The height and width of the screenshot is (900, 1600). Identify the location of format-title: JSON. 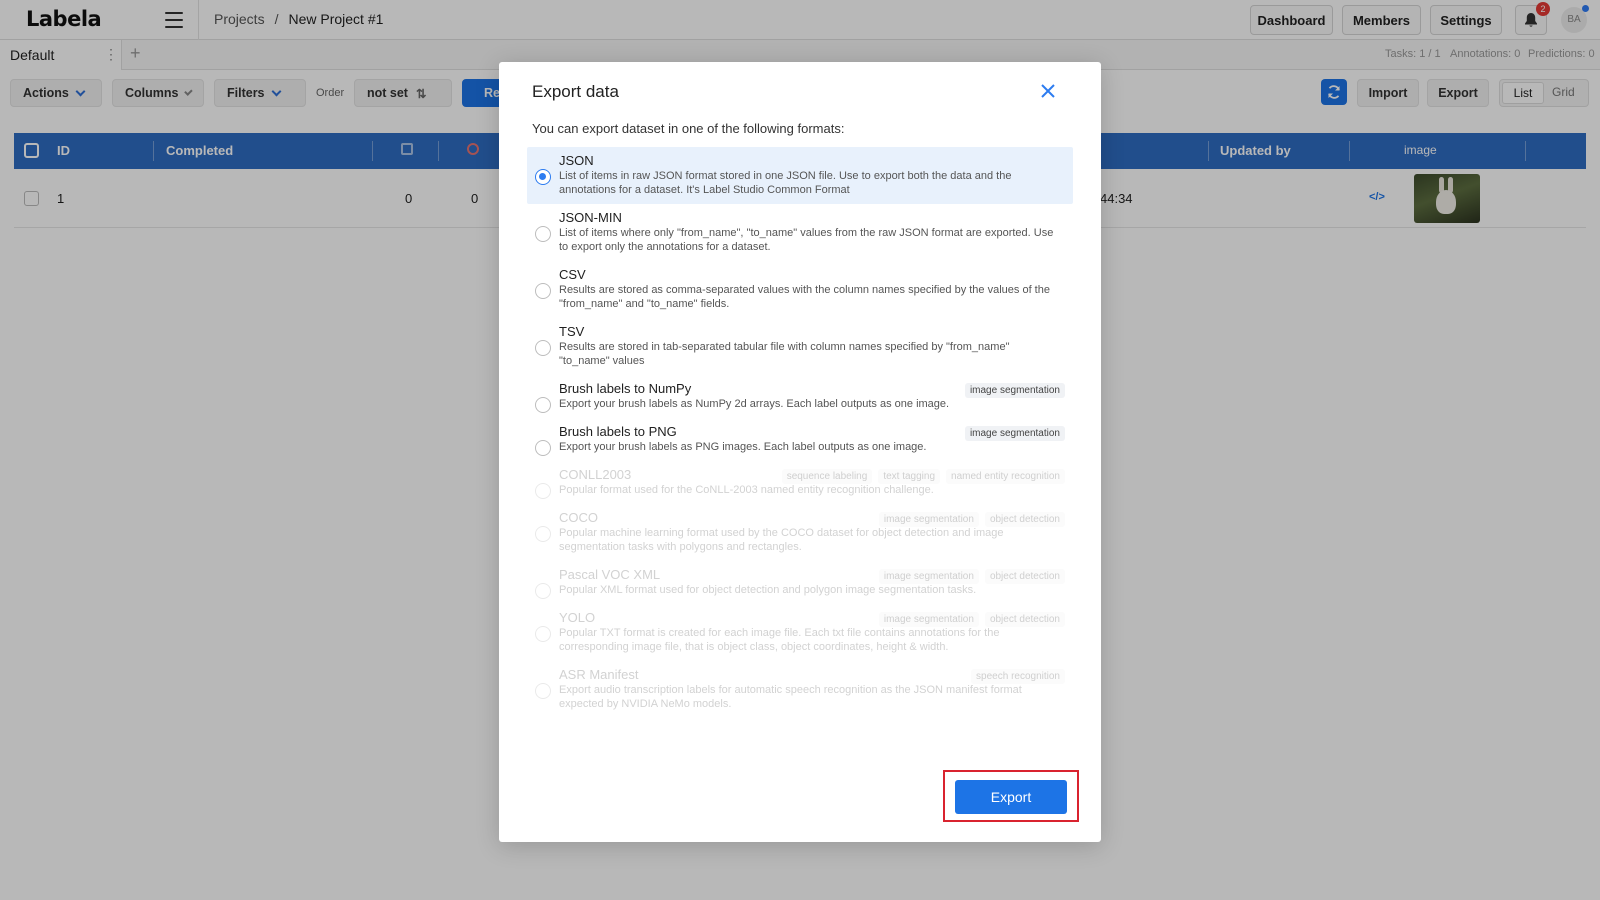
(576, 160).